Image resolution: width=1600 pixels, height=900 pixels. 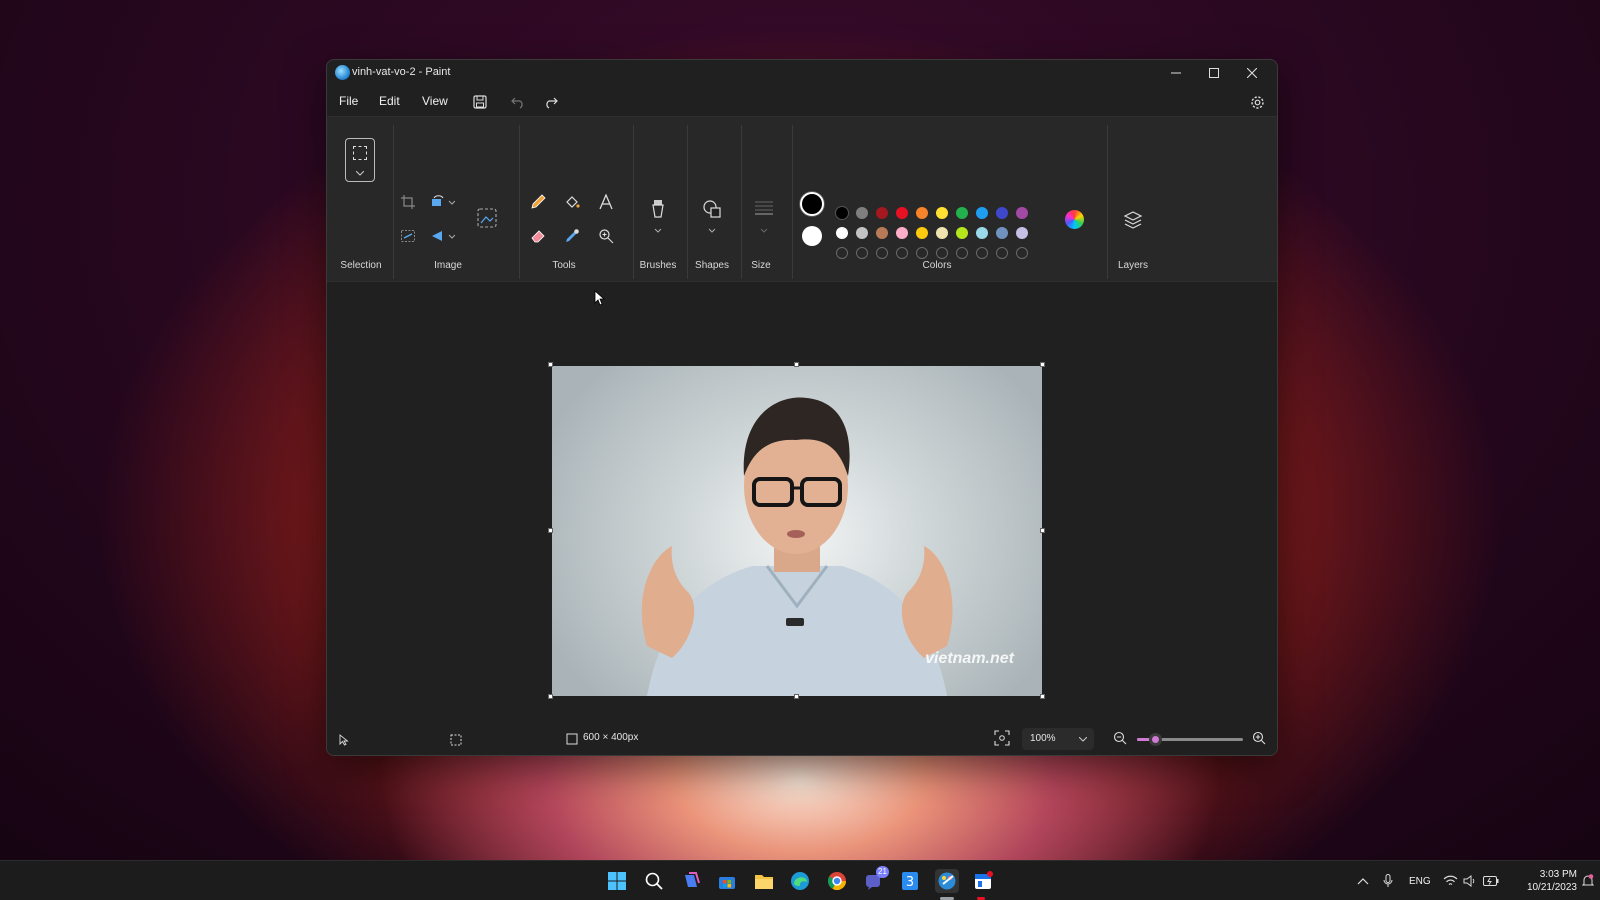 I want to click on taskbar-store, so click(x=727, y=881).